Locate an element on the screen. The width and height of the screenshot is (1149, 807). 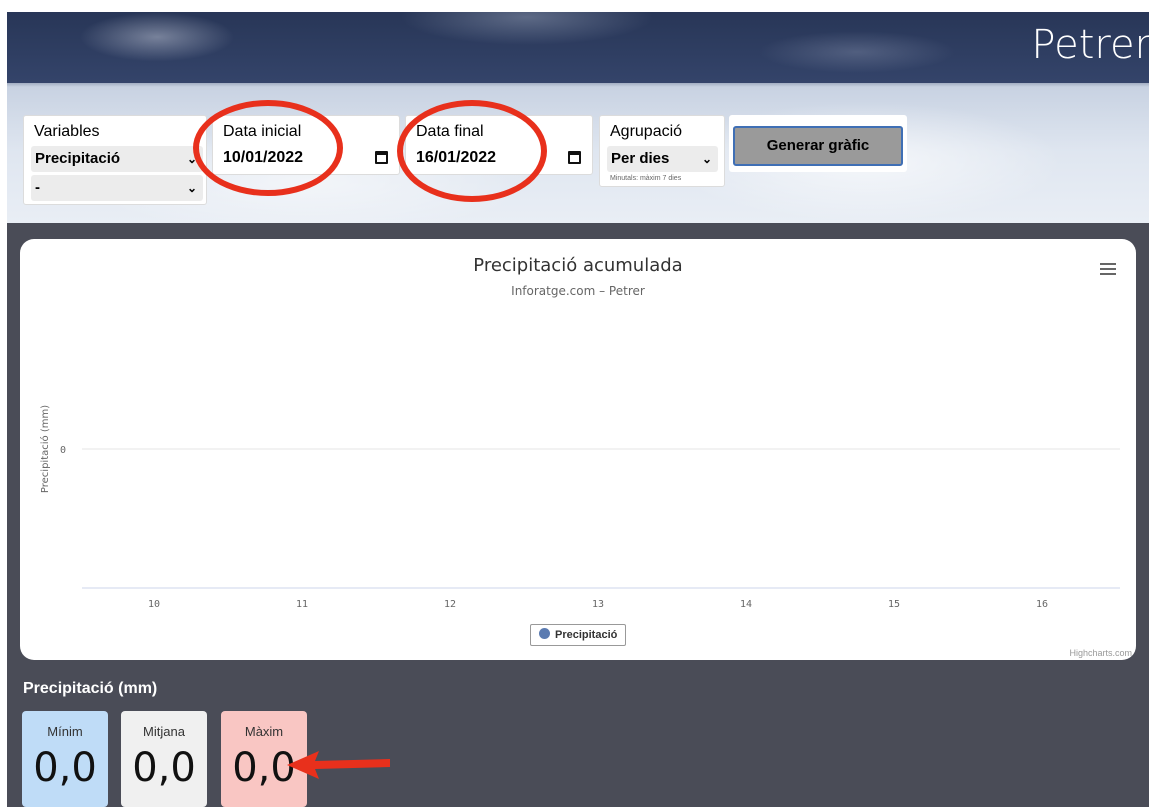
x-tick-label: 15 is located at coordinates (894, 604).